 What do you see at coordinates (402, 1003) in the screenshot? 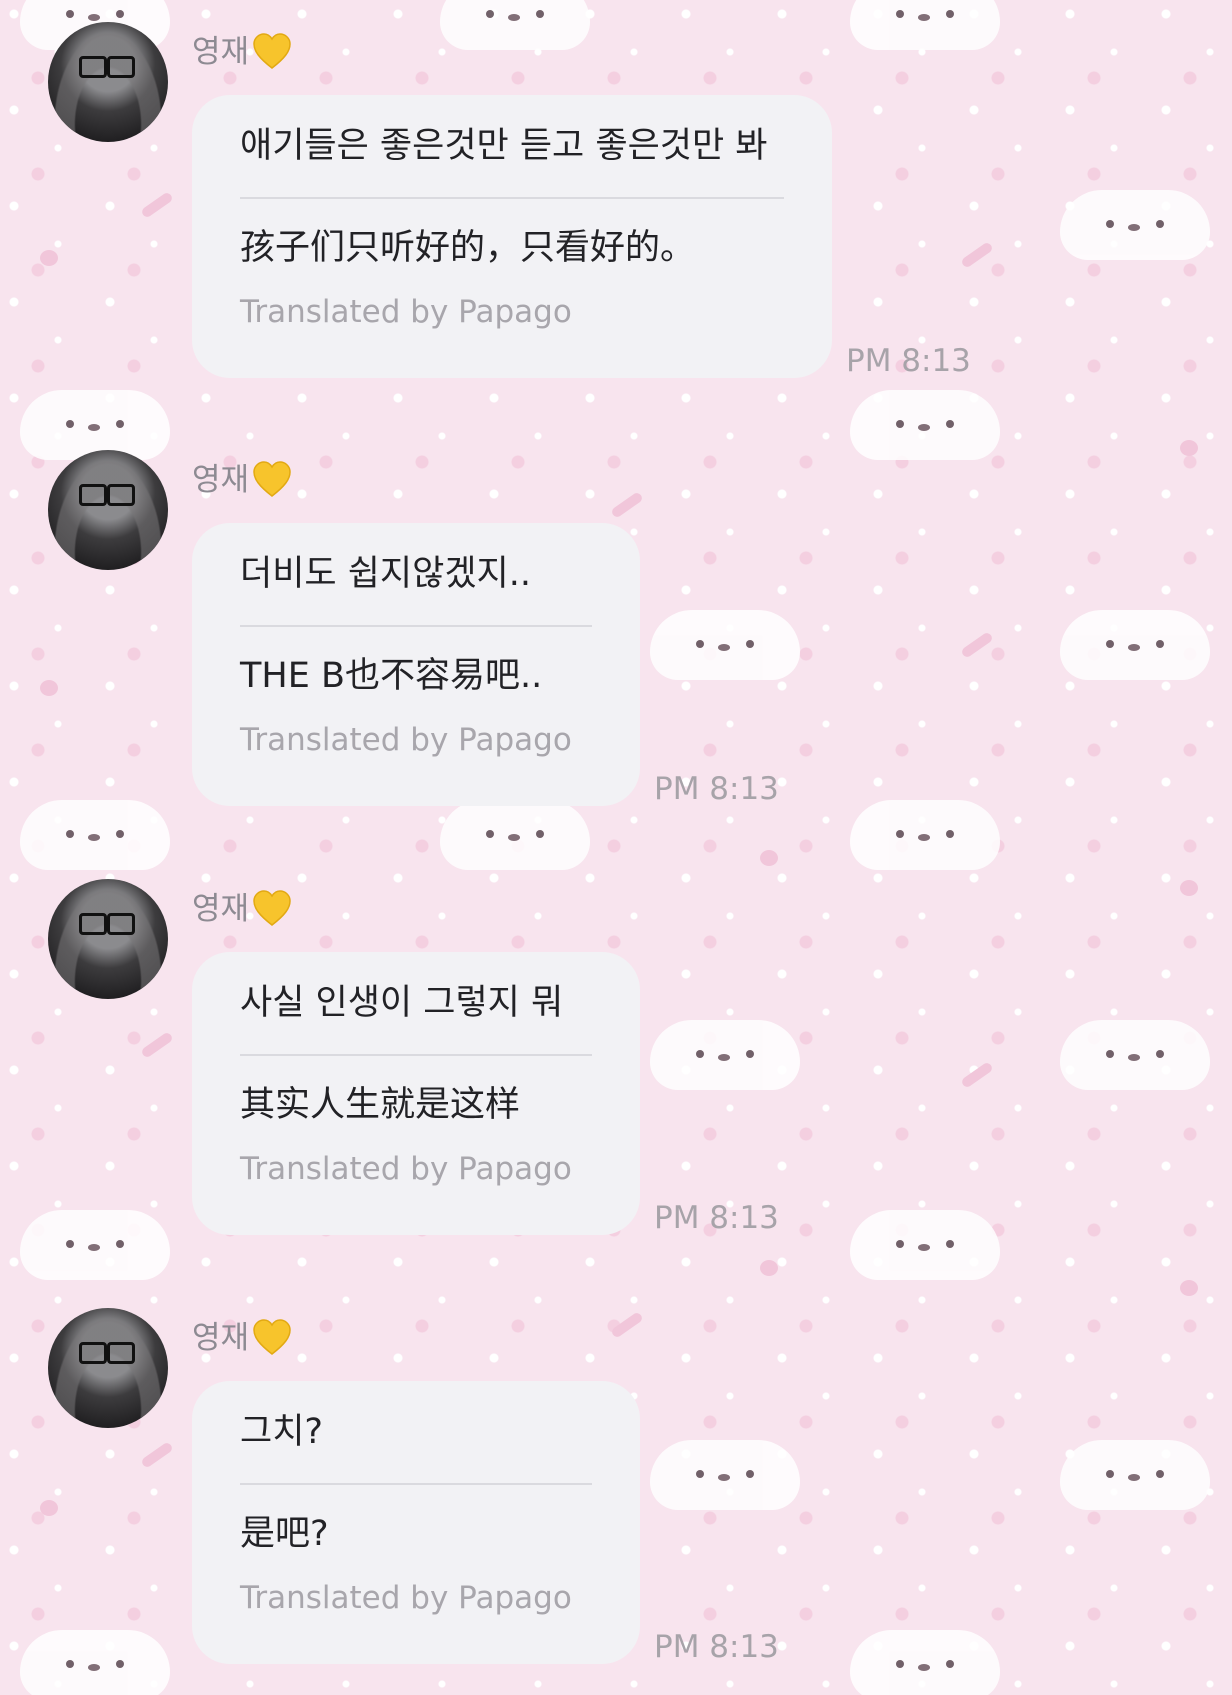
I see `original-text: 사실 인생이 그렇지 뭐` at bounding box center [402, 1003].